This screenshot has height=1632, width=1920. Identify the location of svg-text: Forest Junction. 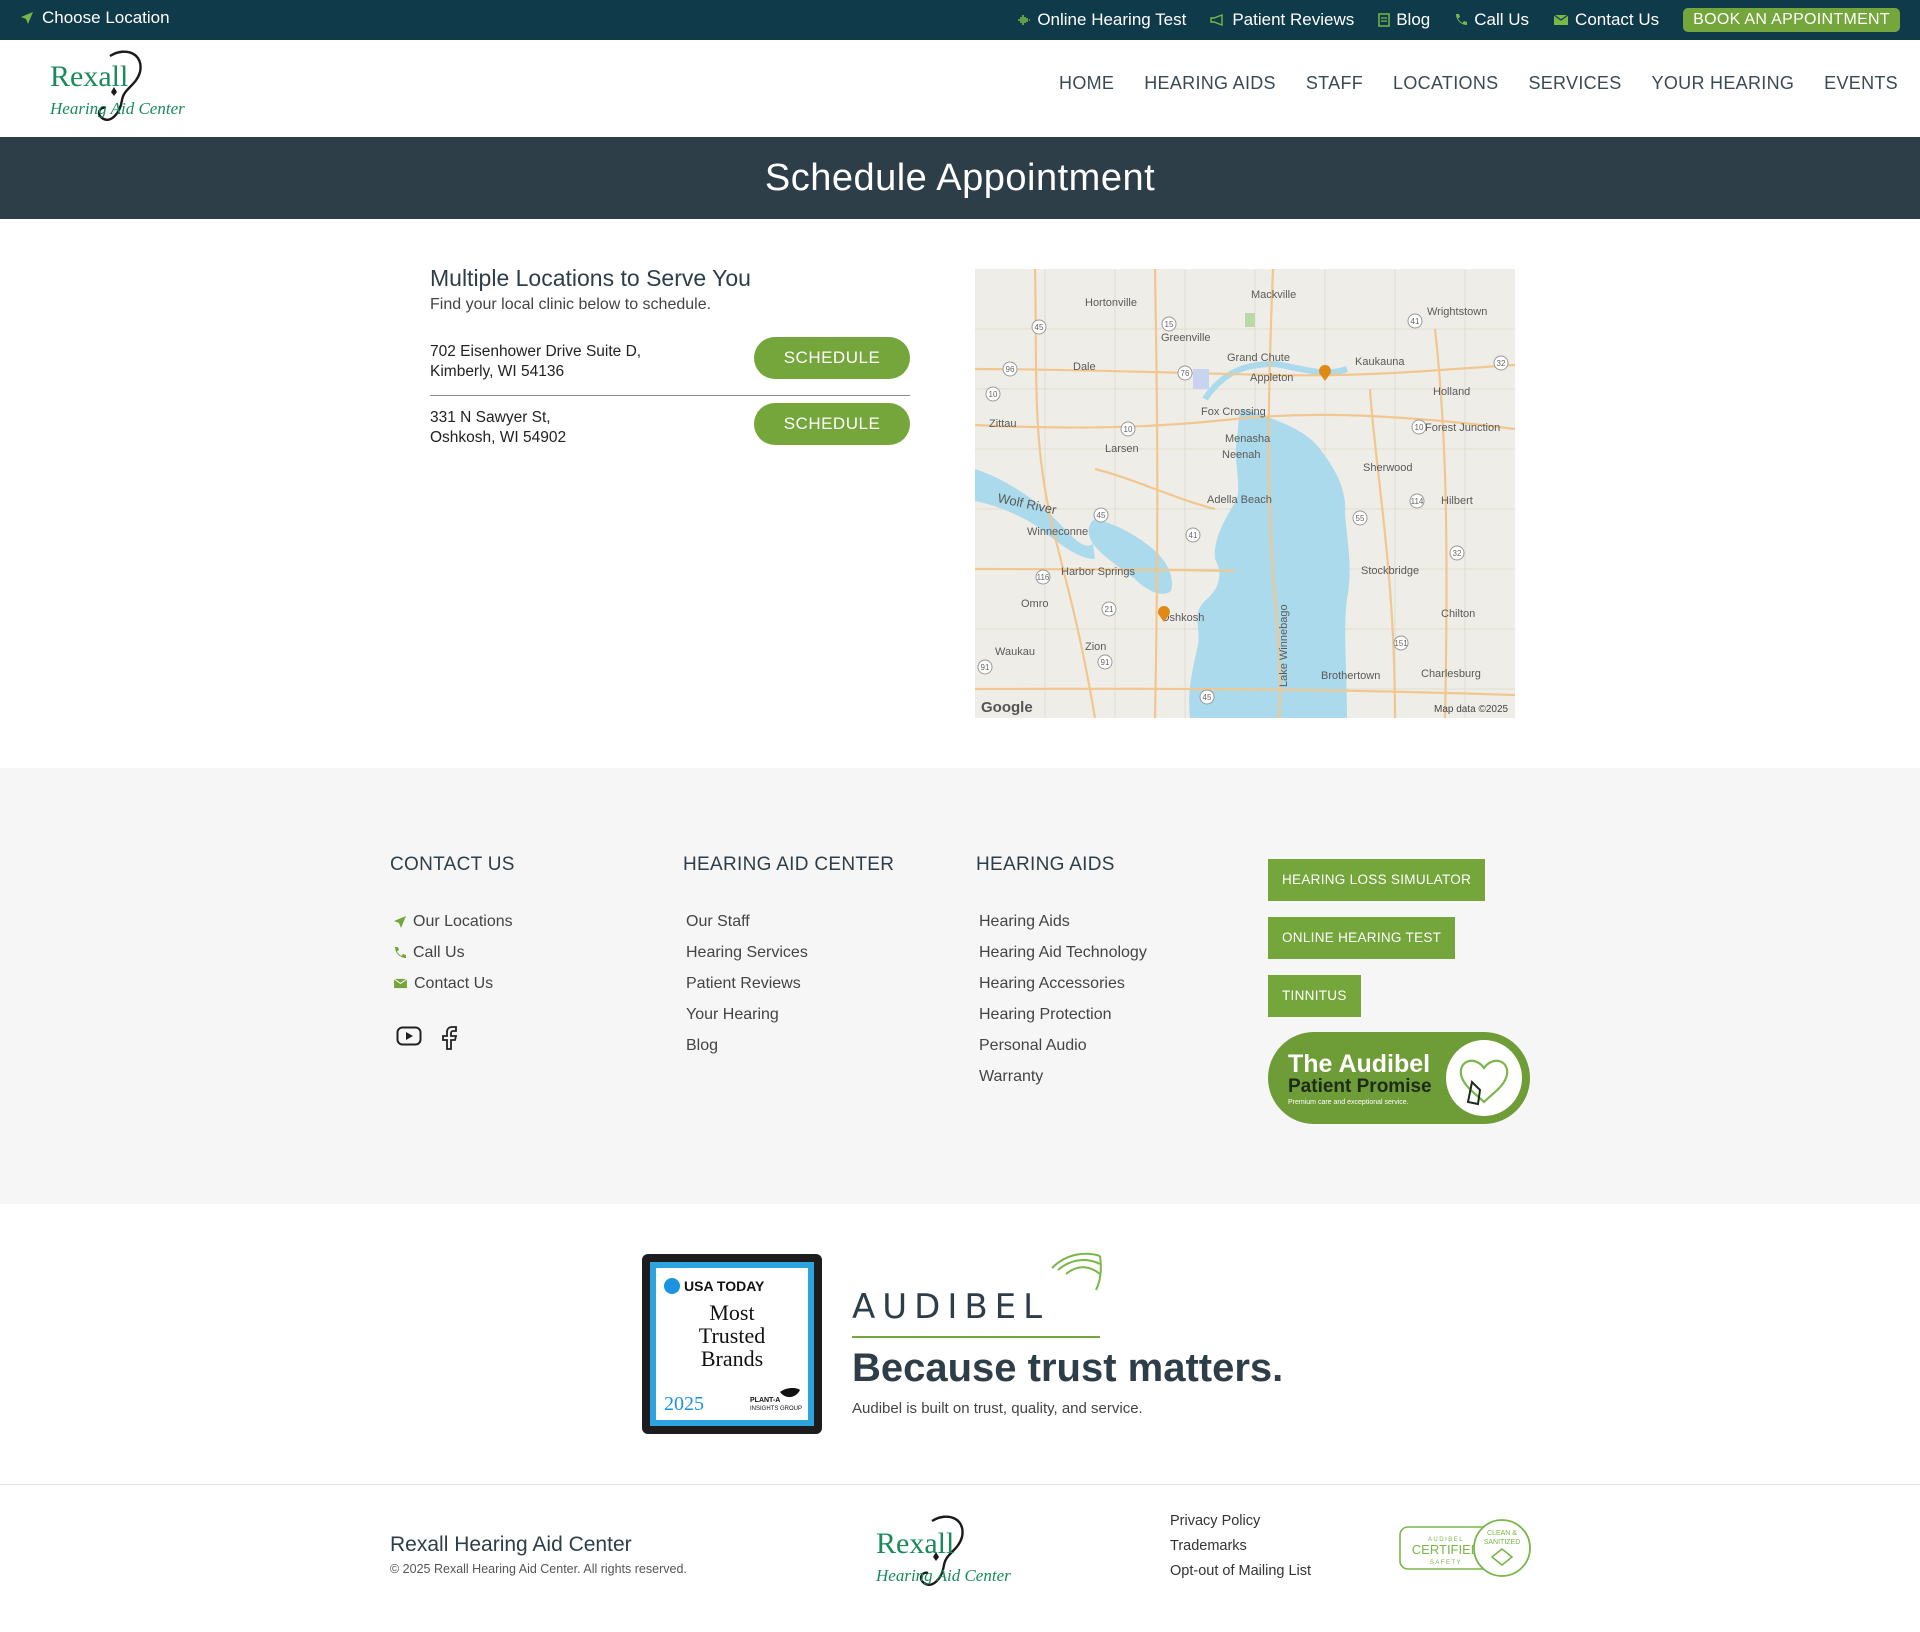
(1462, 428).